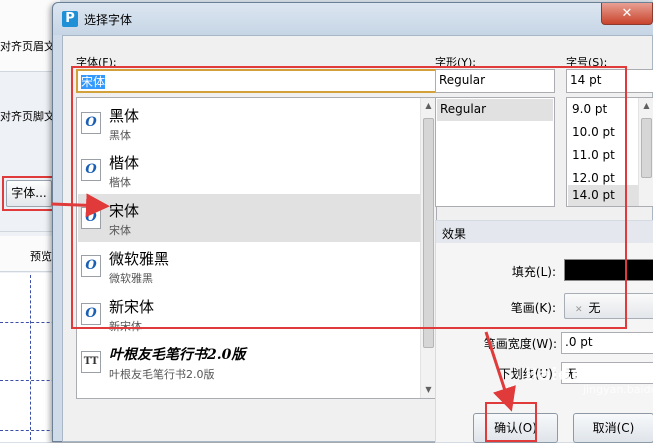  Describe the element at coordinates (576, 375) in the screenshot. I see `baidu-watermark: Baidu 经验` at that location.